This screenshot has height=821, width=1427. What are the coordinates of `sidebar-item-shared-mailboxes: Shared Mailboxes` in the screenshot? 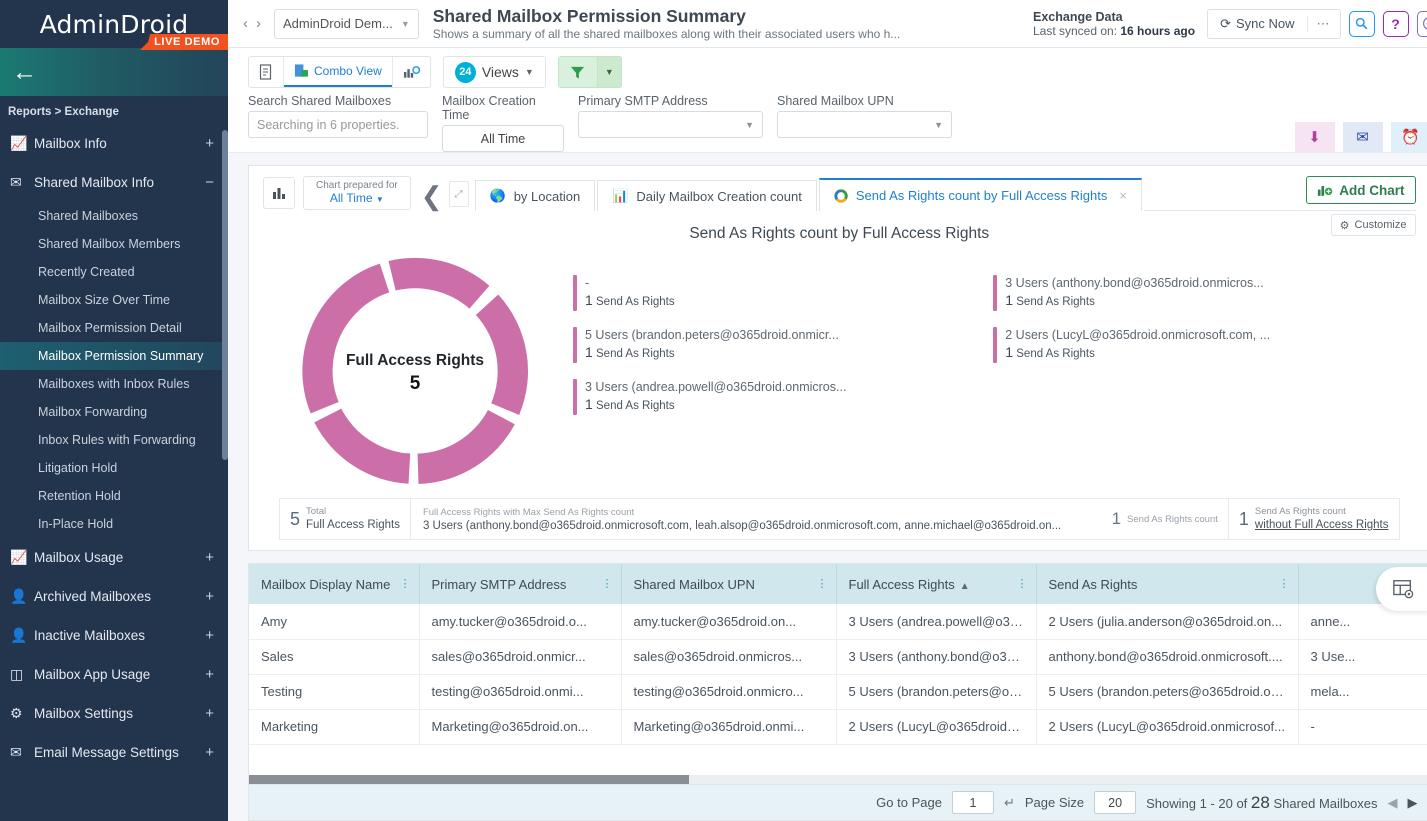 It's located at (114, 216).